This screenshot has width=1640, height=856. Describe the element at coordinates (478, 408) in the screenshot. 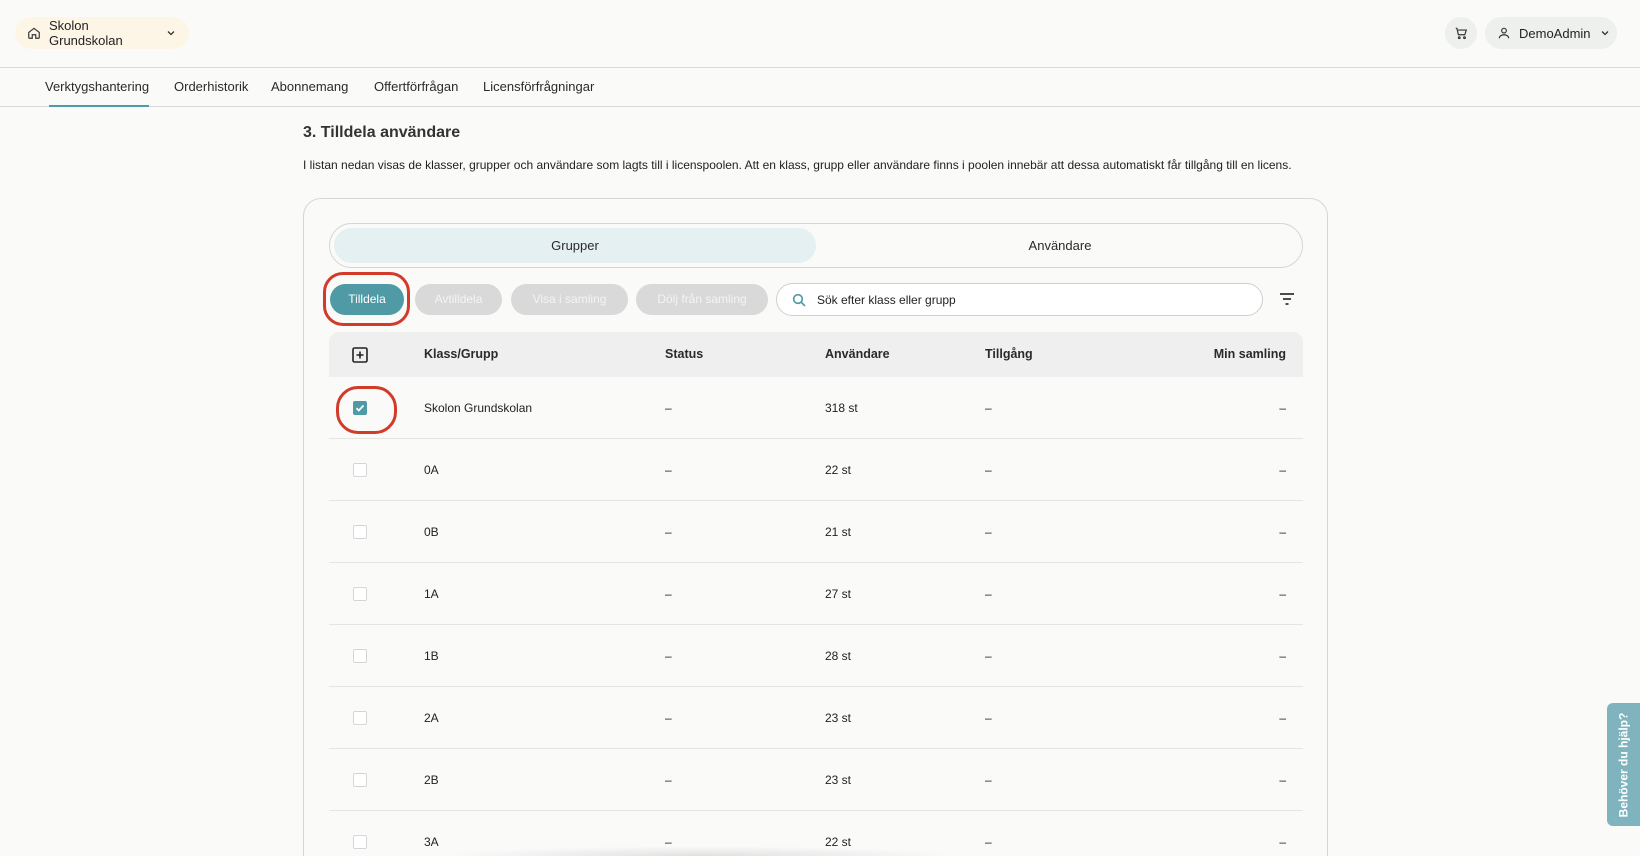

I see `row-name: Skolon Grundskolan` at that location.